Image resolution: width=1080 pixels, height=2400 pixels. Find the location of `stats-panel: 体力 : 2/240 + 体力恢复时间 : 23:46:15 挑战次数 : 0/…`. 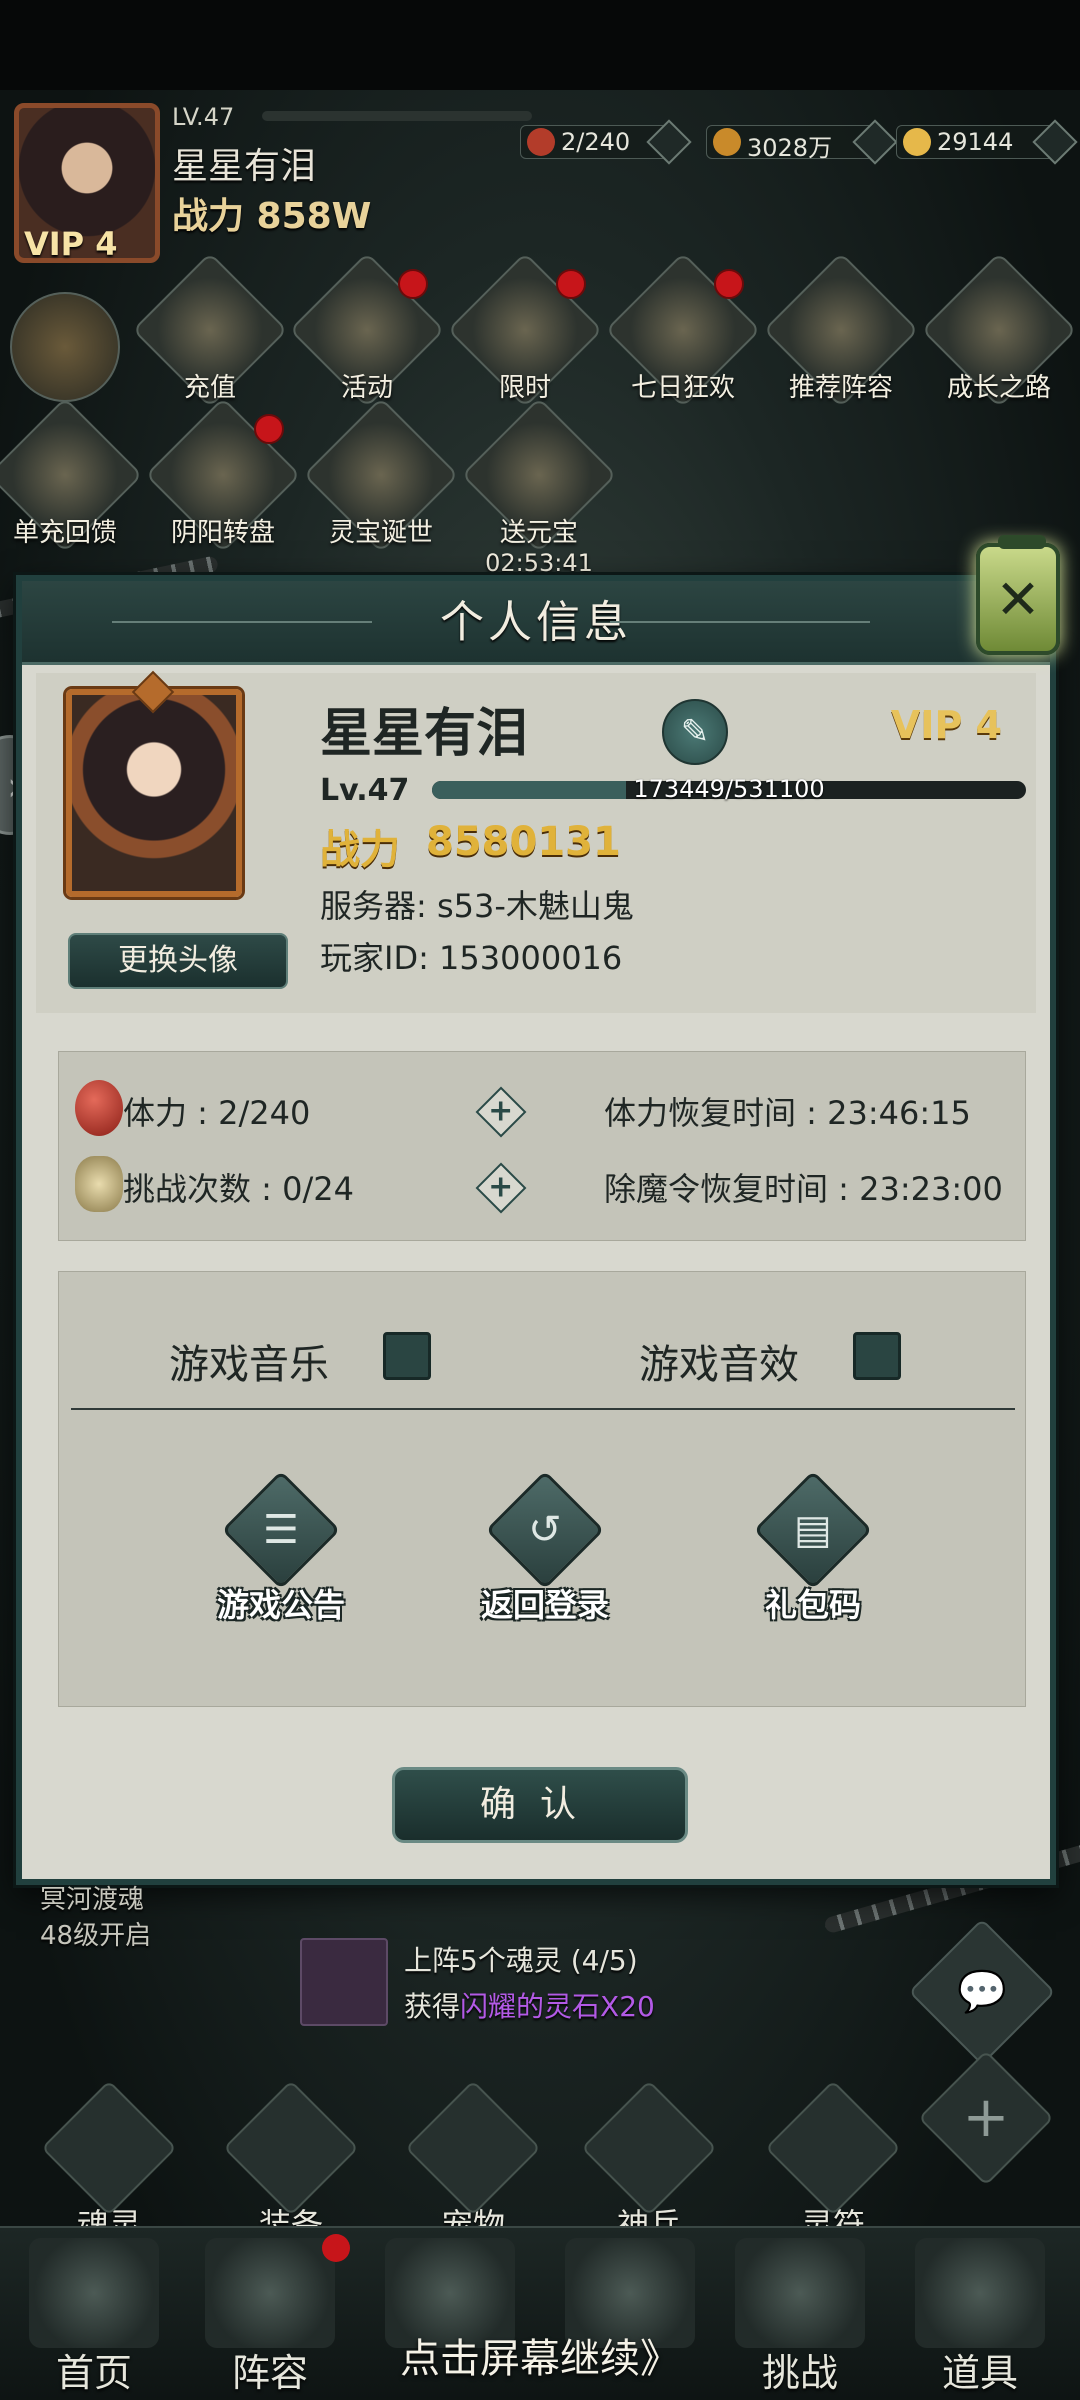

stats-panel: 体力 : 2/240 + 体力恢复时间 : 23:46:15 挑战次数 : 0/… is located at coordinates (542, 1146).